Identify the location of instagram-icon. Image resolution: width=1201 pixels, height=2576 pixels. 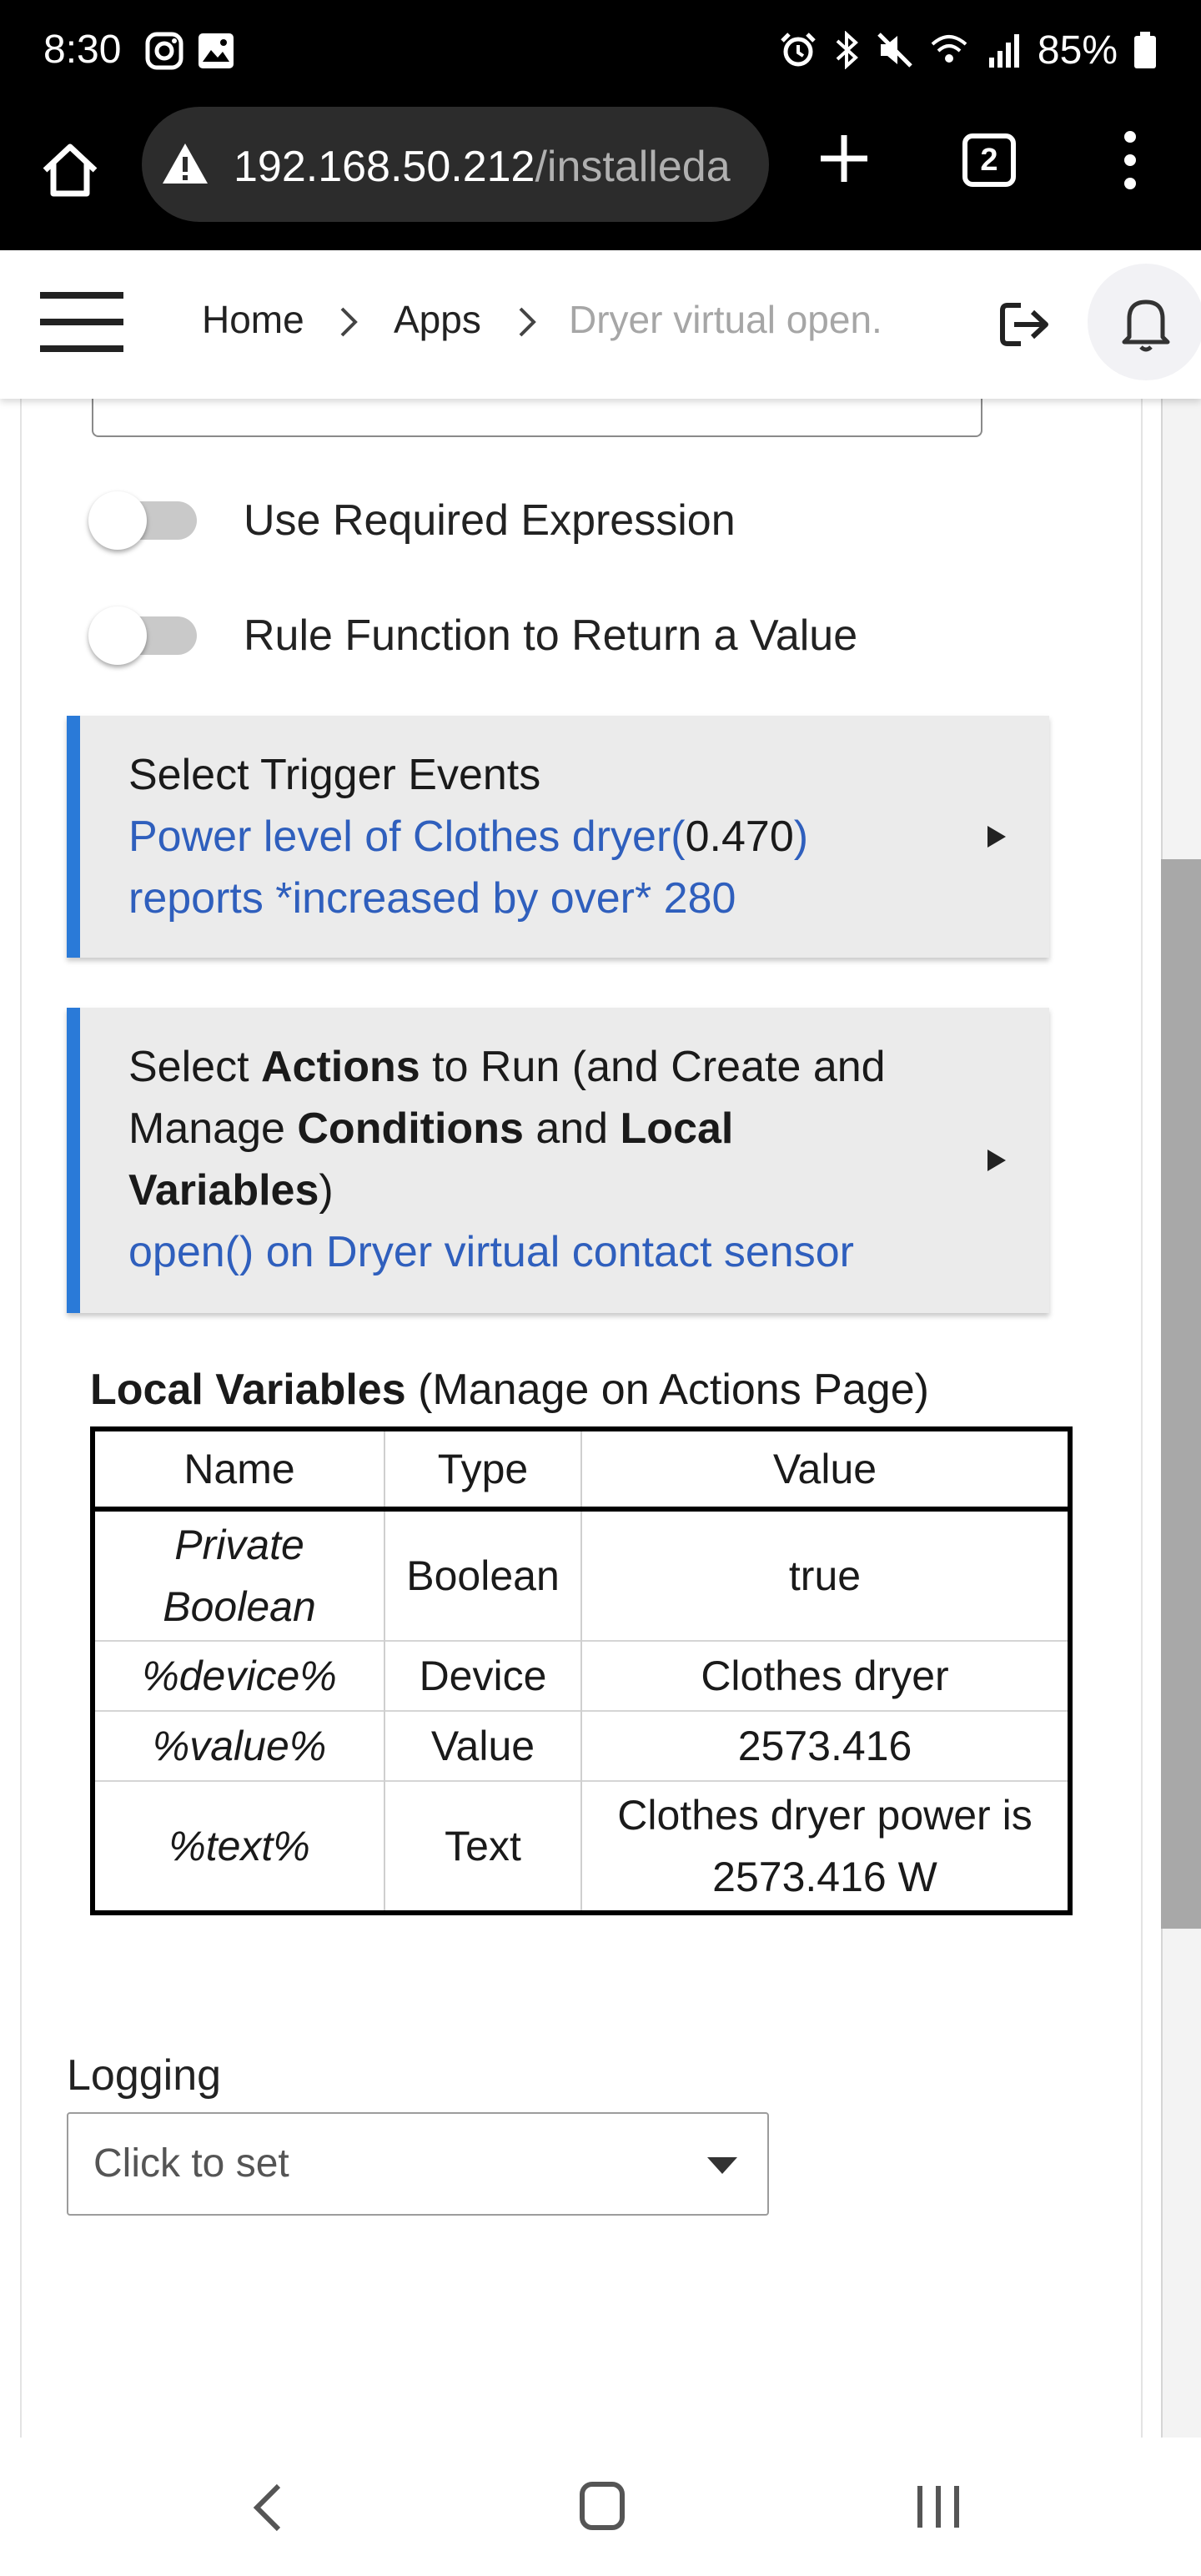
(164, 51).